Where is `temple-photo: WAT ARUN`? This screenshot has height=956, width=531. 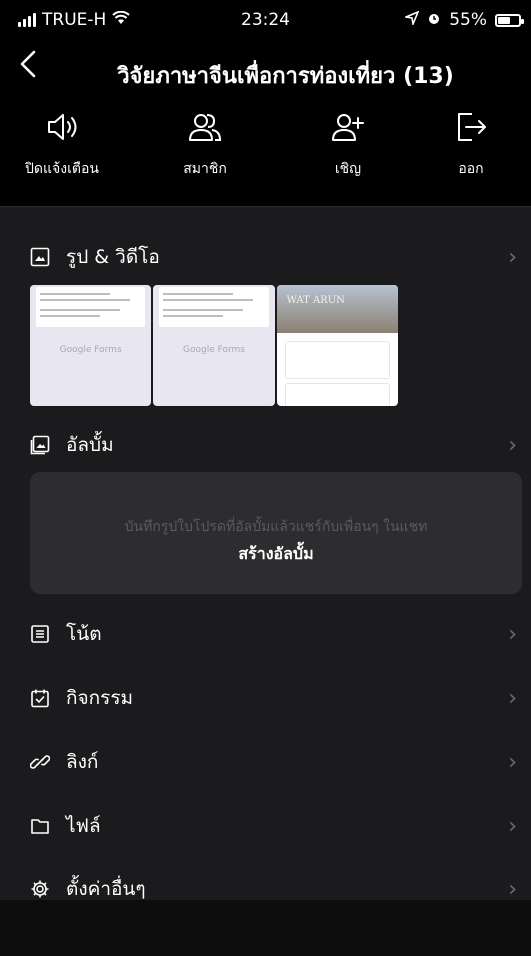
temple-photo: WAT ARUN is located at coordinates (337, 309).